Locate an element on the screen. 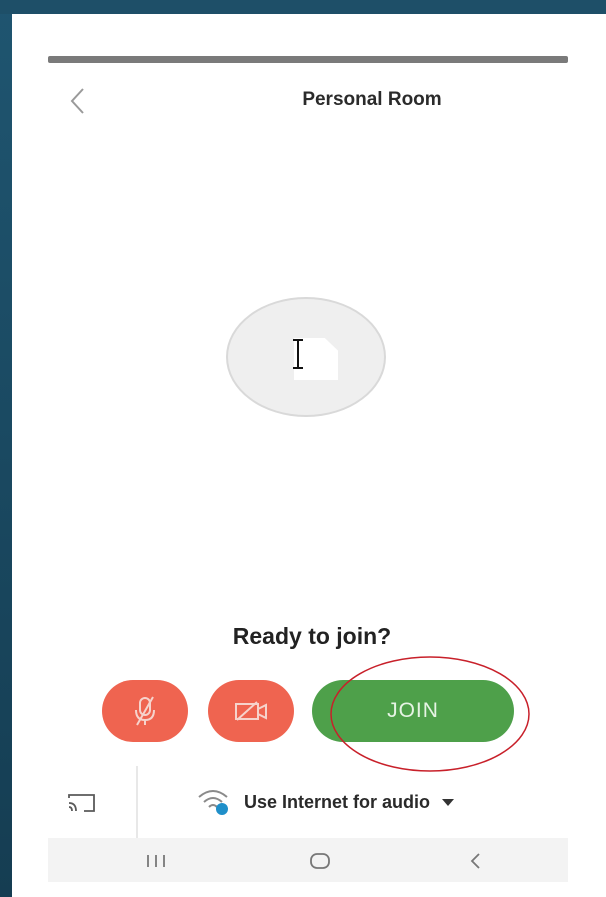 The height and width of the screenshot is (897, 606). home-button is located at coordinates (320, 861).